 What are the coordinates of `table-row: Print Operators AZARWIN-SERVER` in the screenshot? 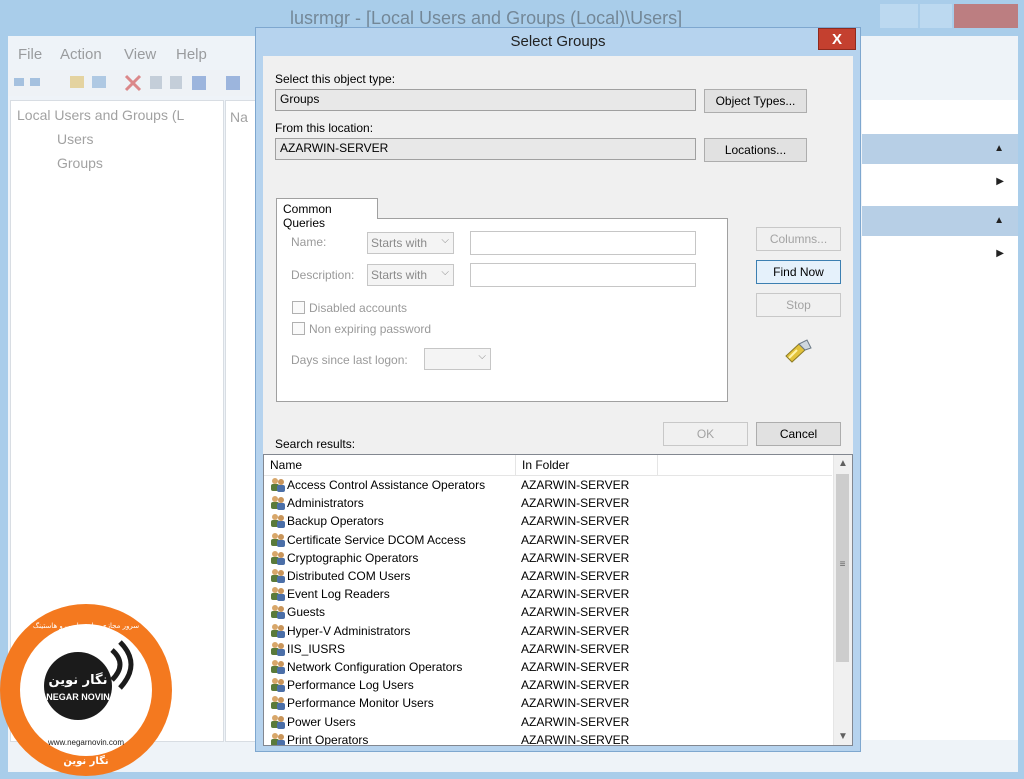 It's located at (548, 738).